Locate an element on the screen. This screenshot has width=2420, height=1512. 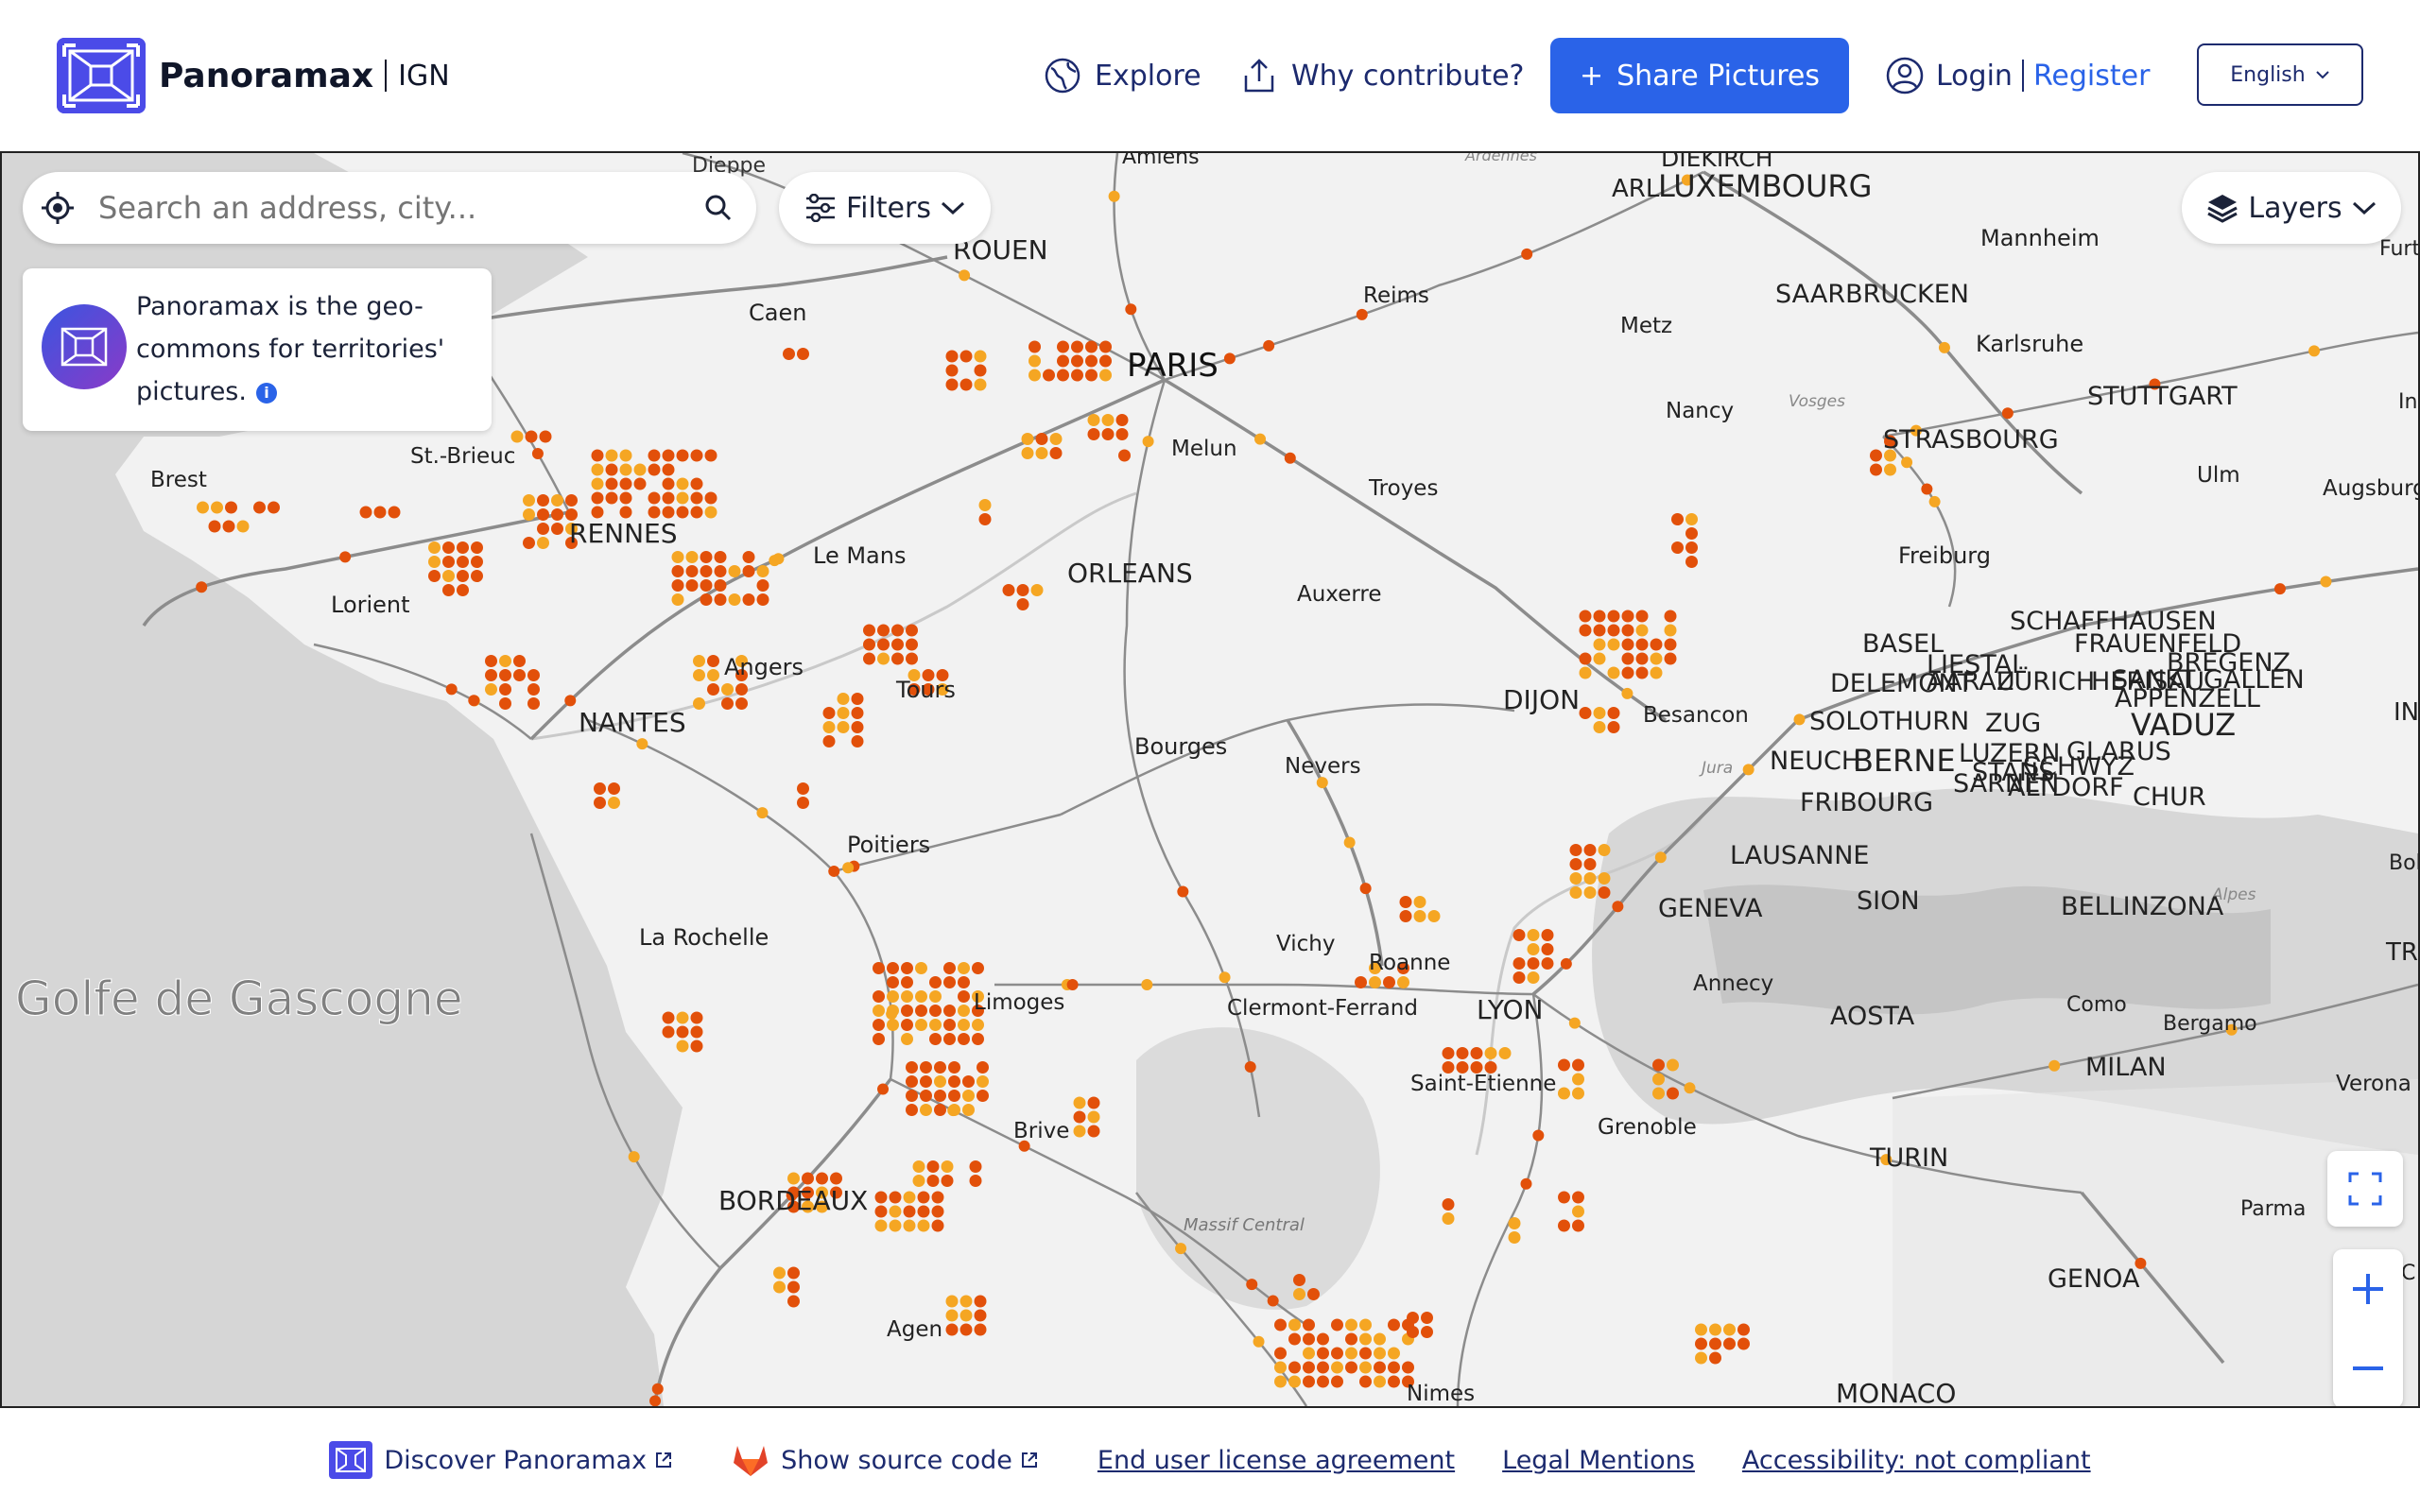
register-link: Register is located at coordinates (2092, 76).